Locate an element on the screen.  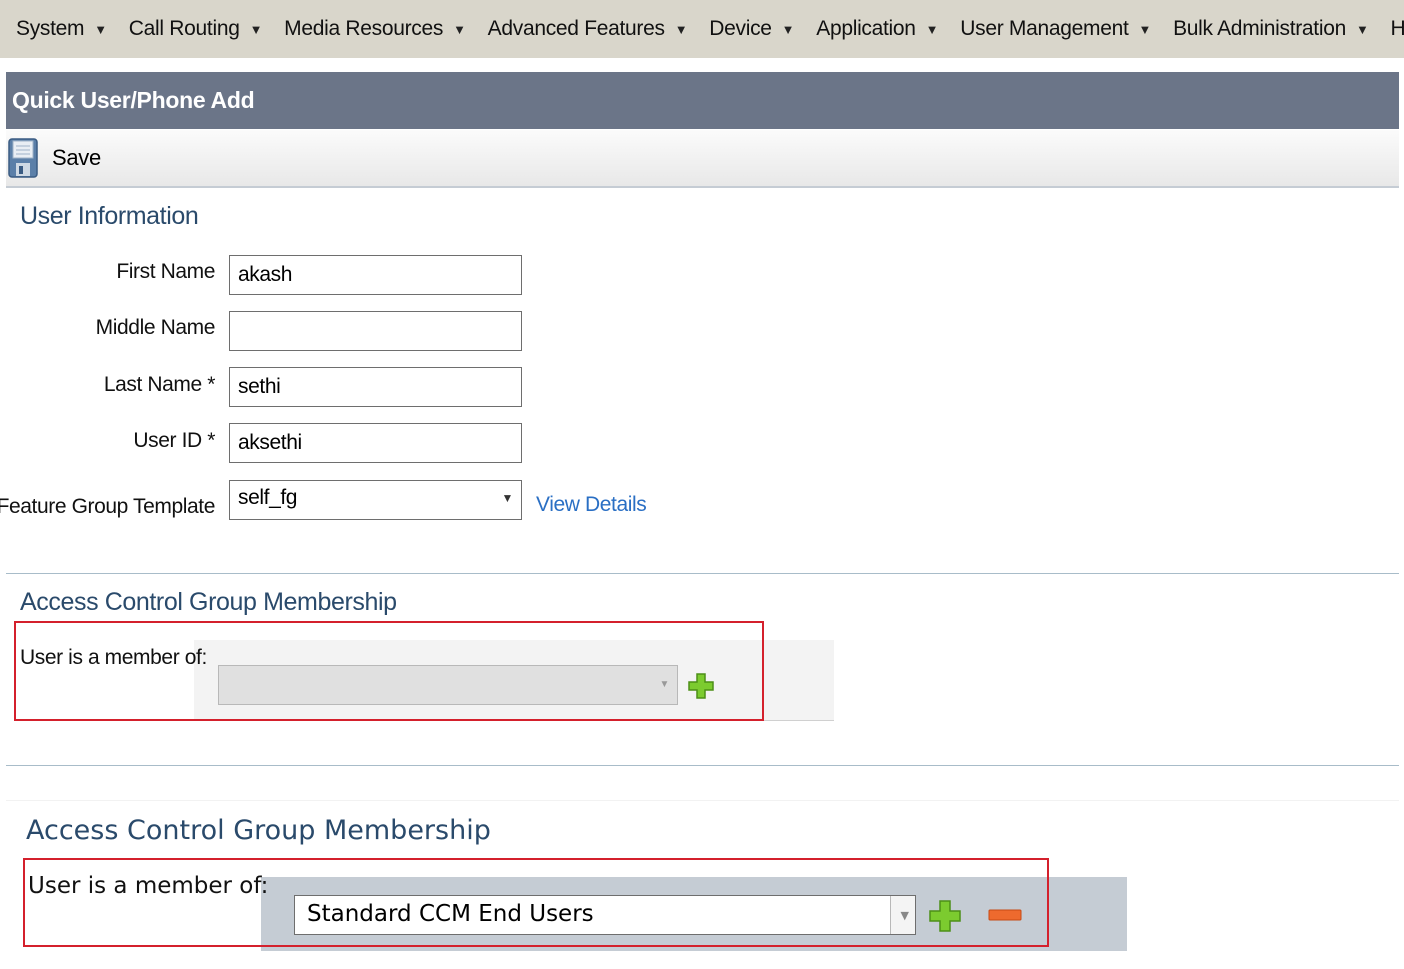
menu-call-routing: Call Routing ▼ is located at coordinates (188, 29).